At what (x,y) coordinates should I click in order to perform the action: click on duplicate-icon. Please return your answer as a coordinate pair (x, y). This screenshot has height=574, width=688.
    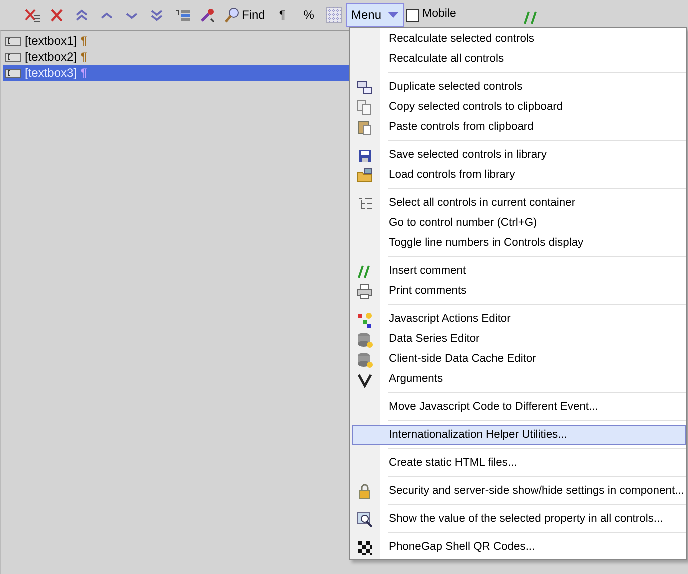
    Looking at the image, I should click on (365, 88).